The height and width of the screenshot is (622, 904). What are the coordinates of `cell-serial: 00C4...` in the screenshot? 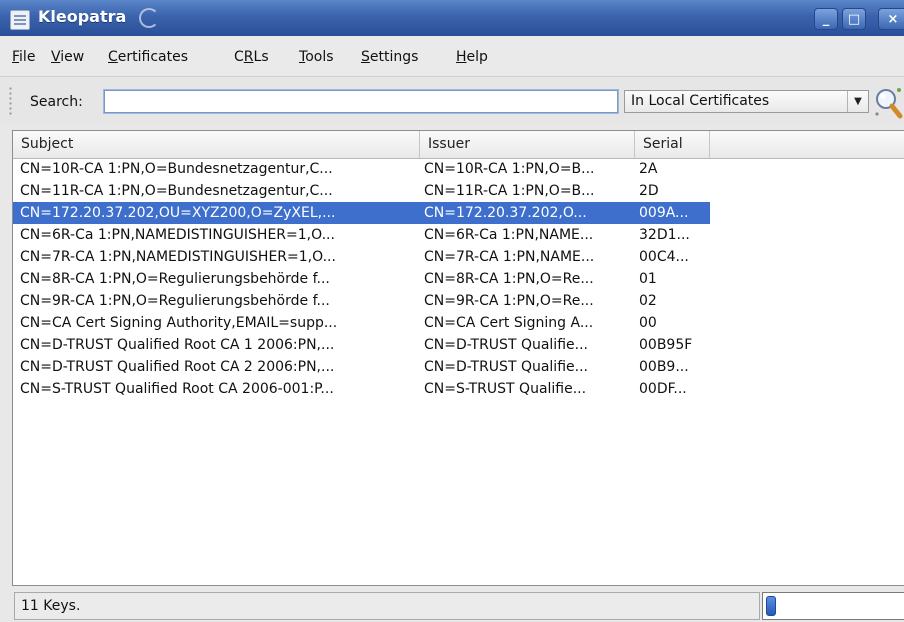 It's located at (664, 257).